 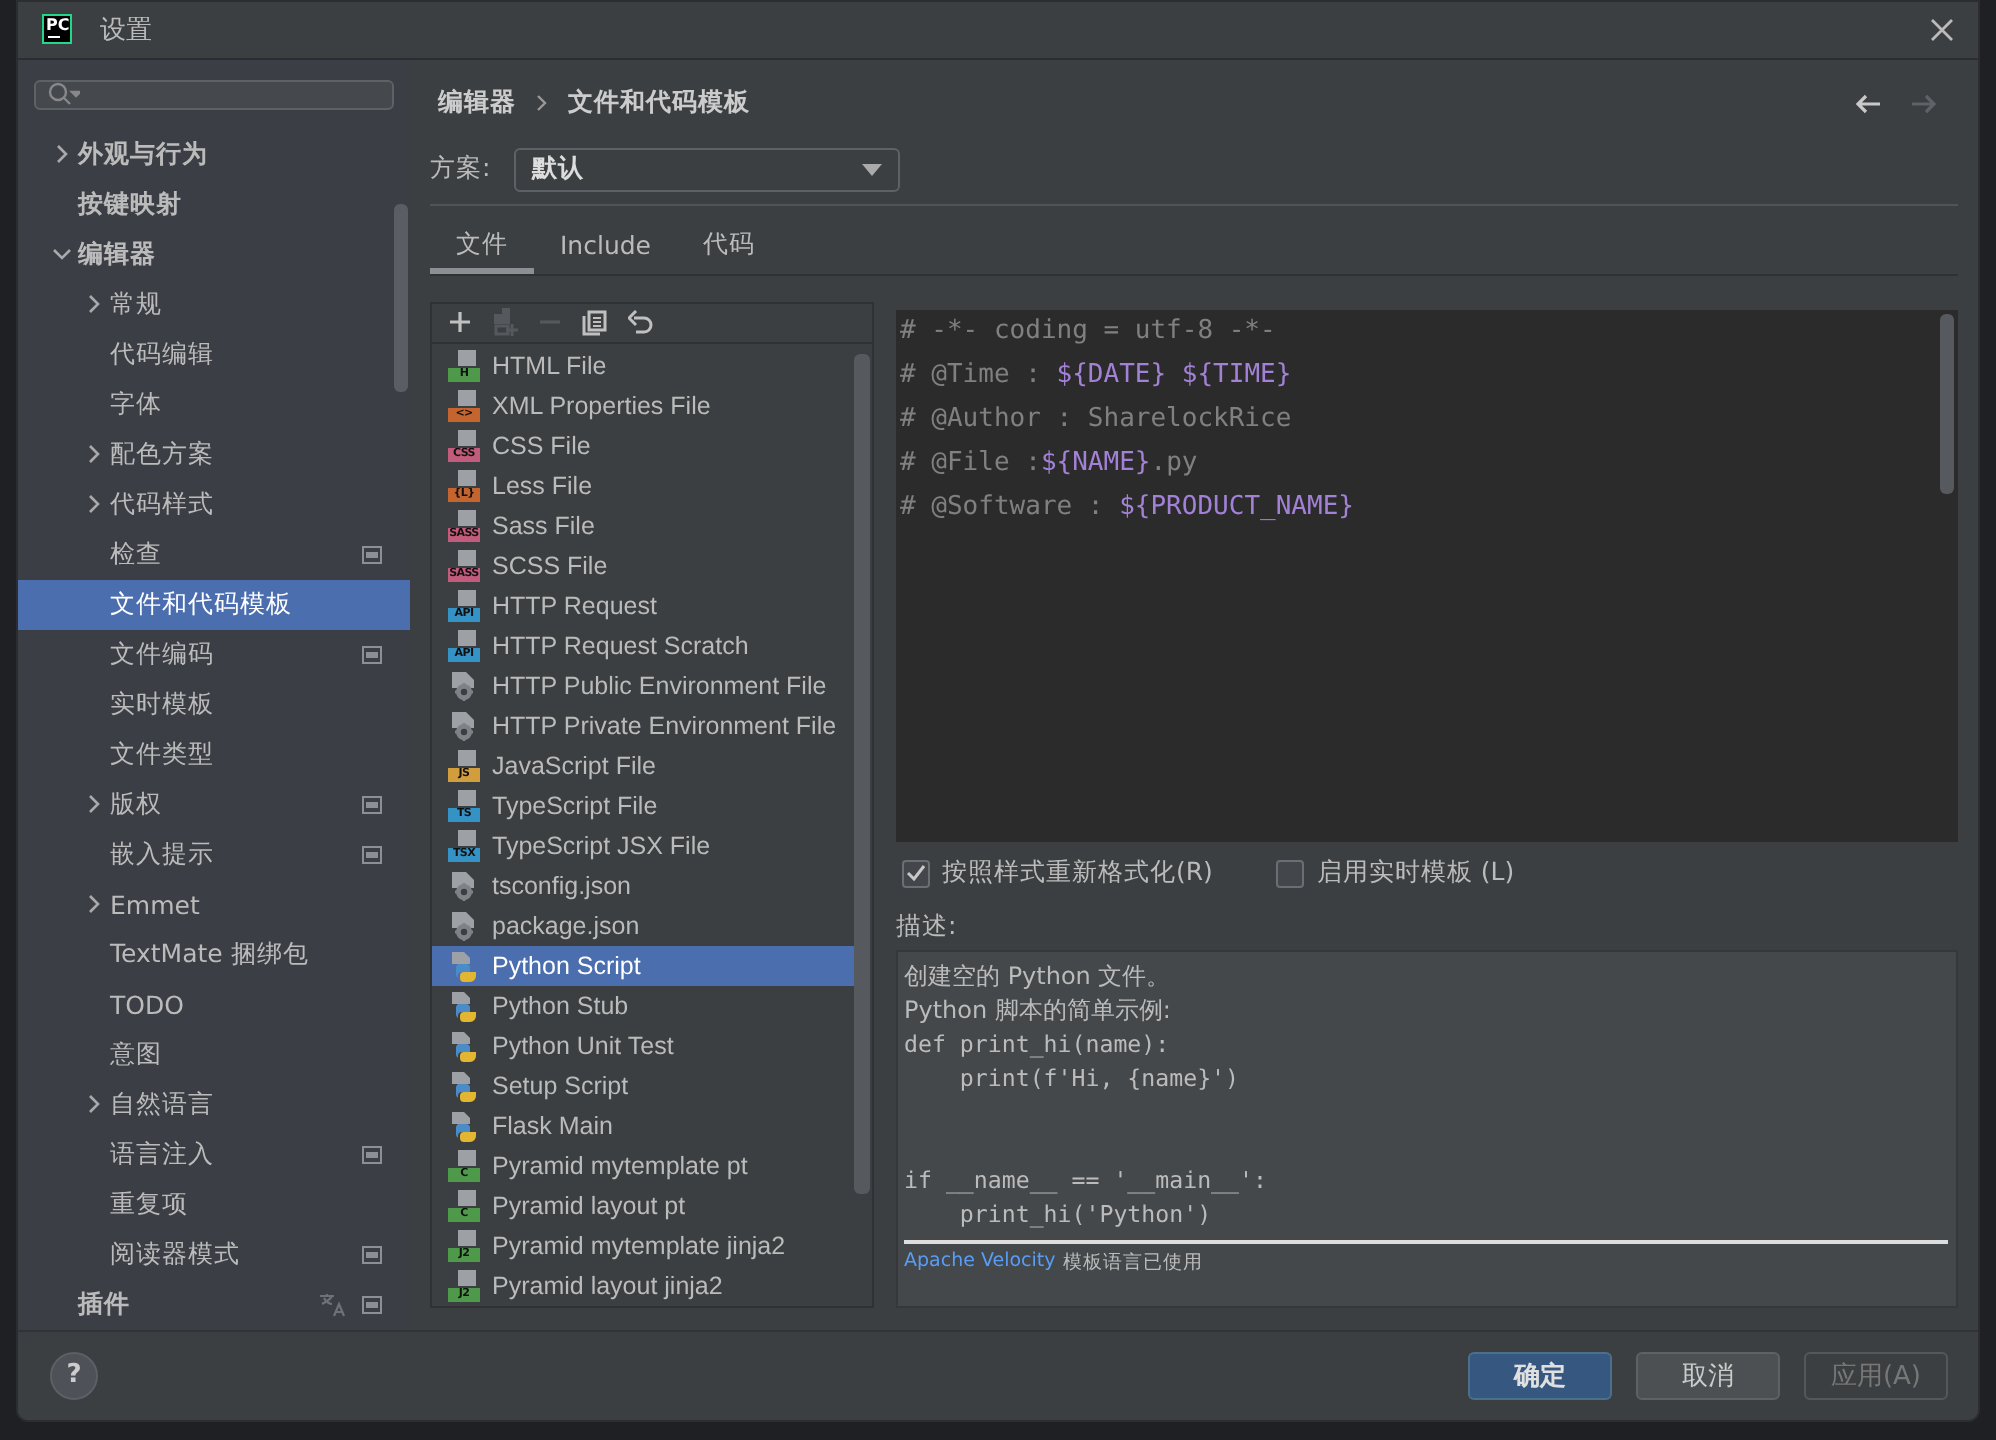 What do you see at coordinates (214, 1054) in the screenshot?
I see `sidebar-item: 意图` at bounding box center [214, 1054].